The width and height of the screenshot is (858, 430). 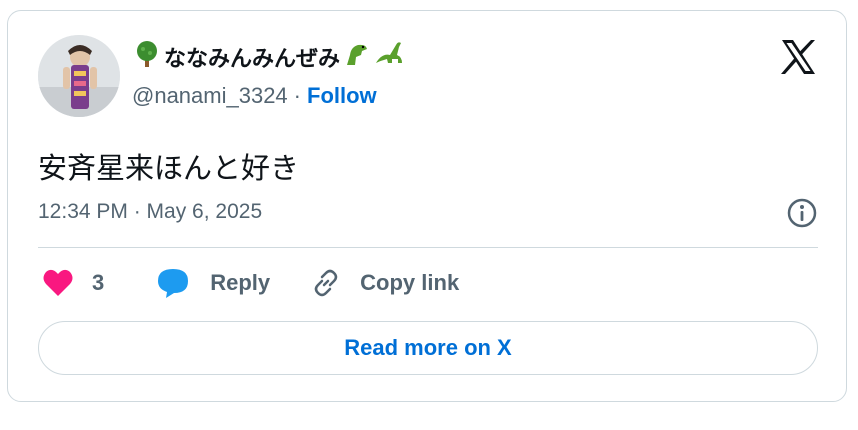 What do you see at coordinates (150, 212) in the screenshot?
I see `tweet-timestamp: 12:34 PM · May 6, 2025` at bounding box center [150, 212].